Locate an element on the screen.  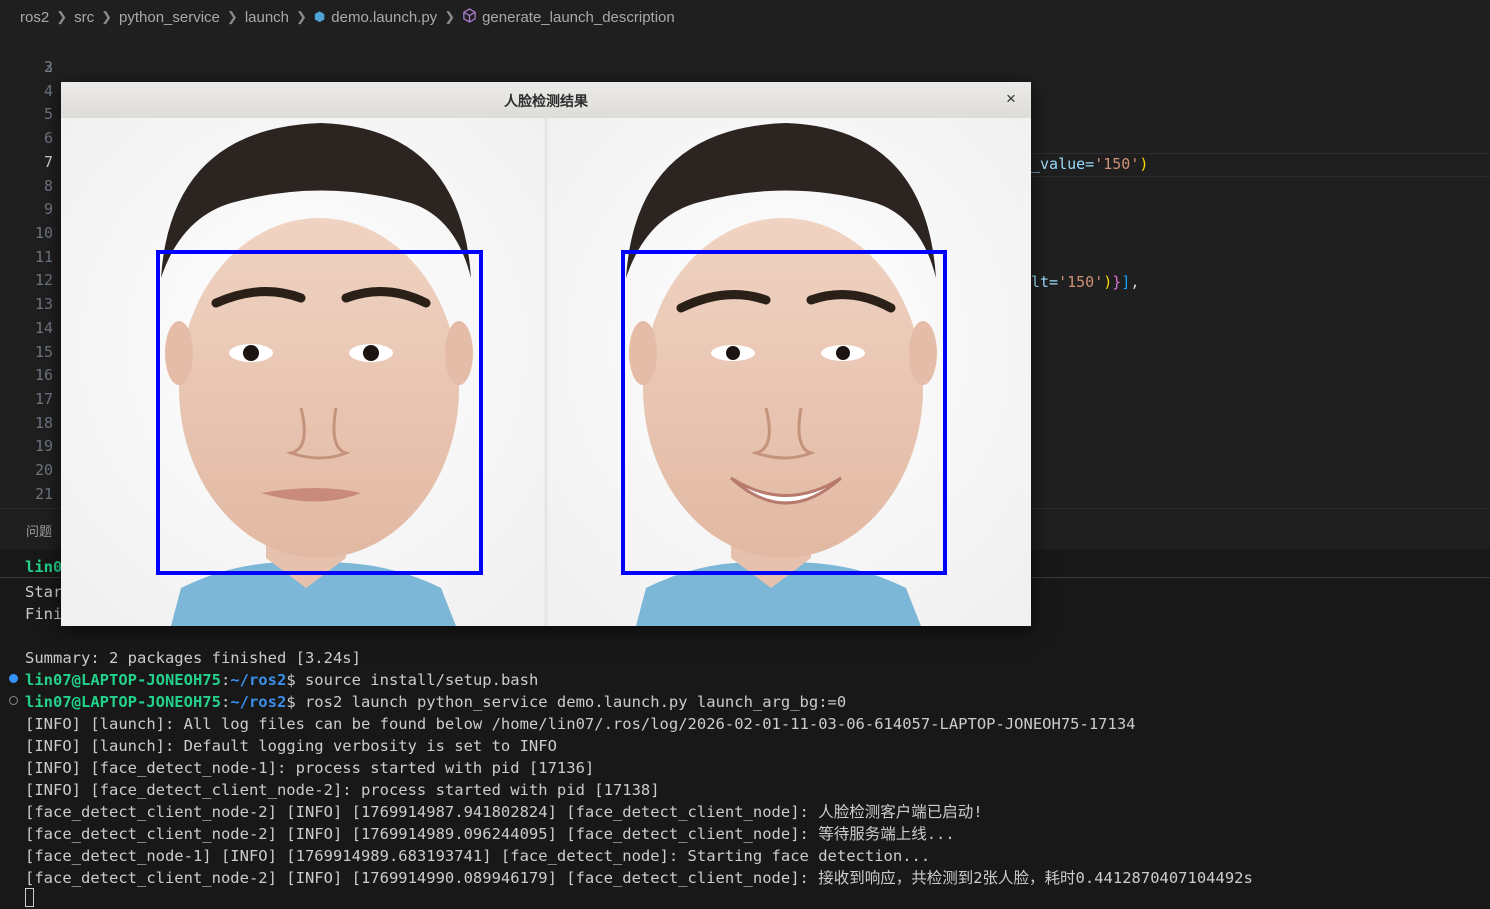
line-number: 5 is located at coordinates (48, 114).